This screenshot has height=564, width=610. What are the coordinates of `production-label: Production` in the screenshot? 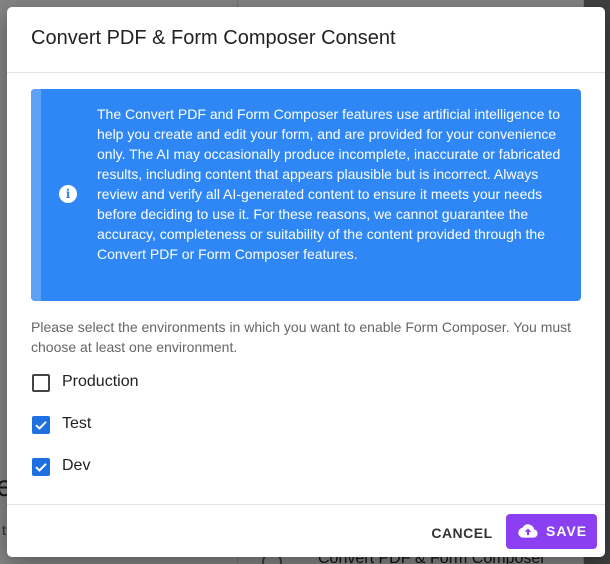 It's located at (100, 381).